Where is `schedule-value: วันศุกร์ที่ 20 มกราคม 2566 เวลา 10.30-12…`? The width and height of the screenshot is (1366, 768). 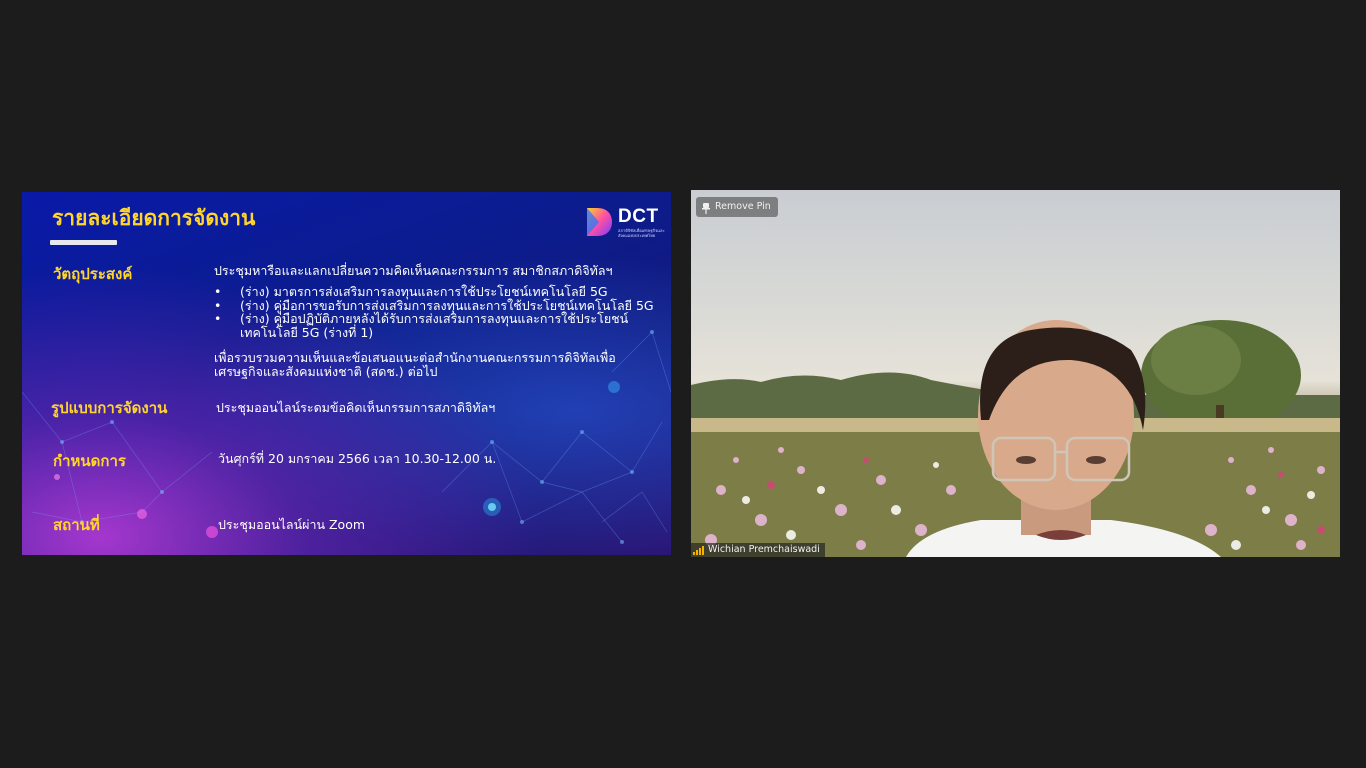 schedule-value: วันศุกร์ที่ 20 มกราคม 2566 เวลา 10.30-12… is located at coordinates (357, 458).